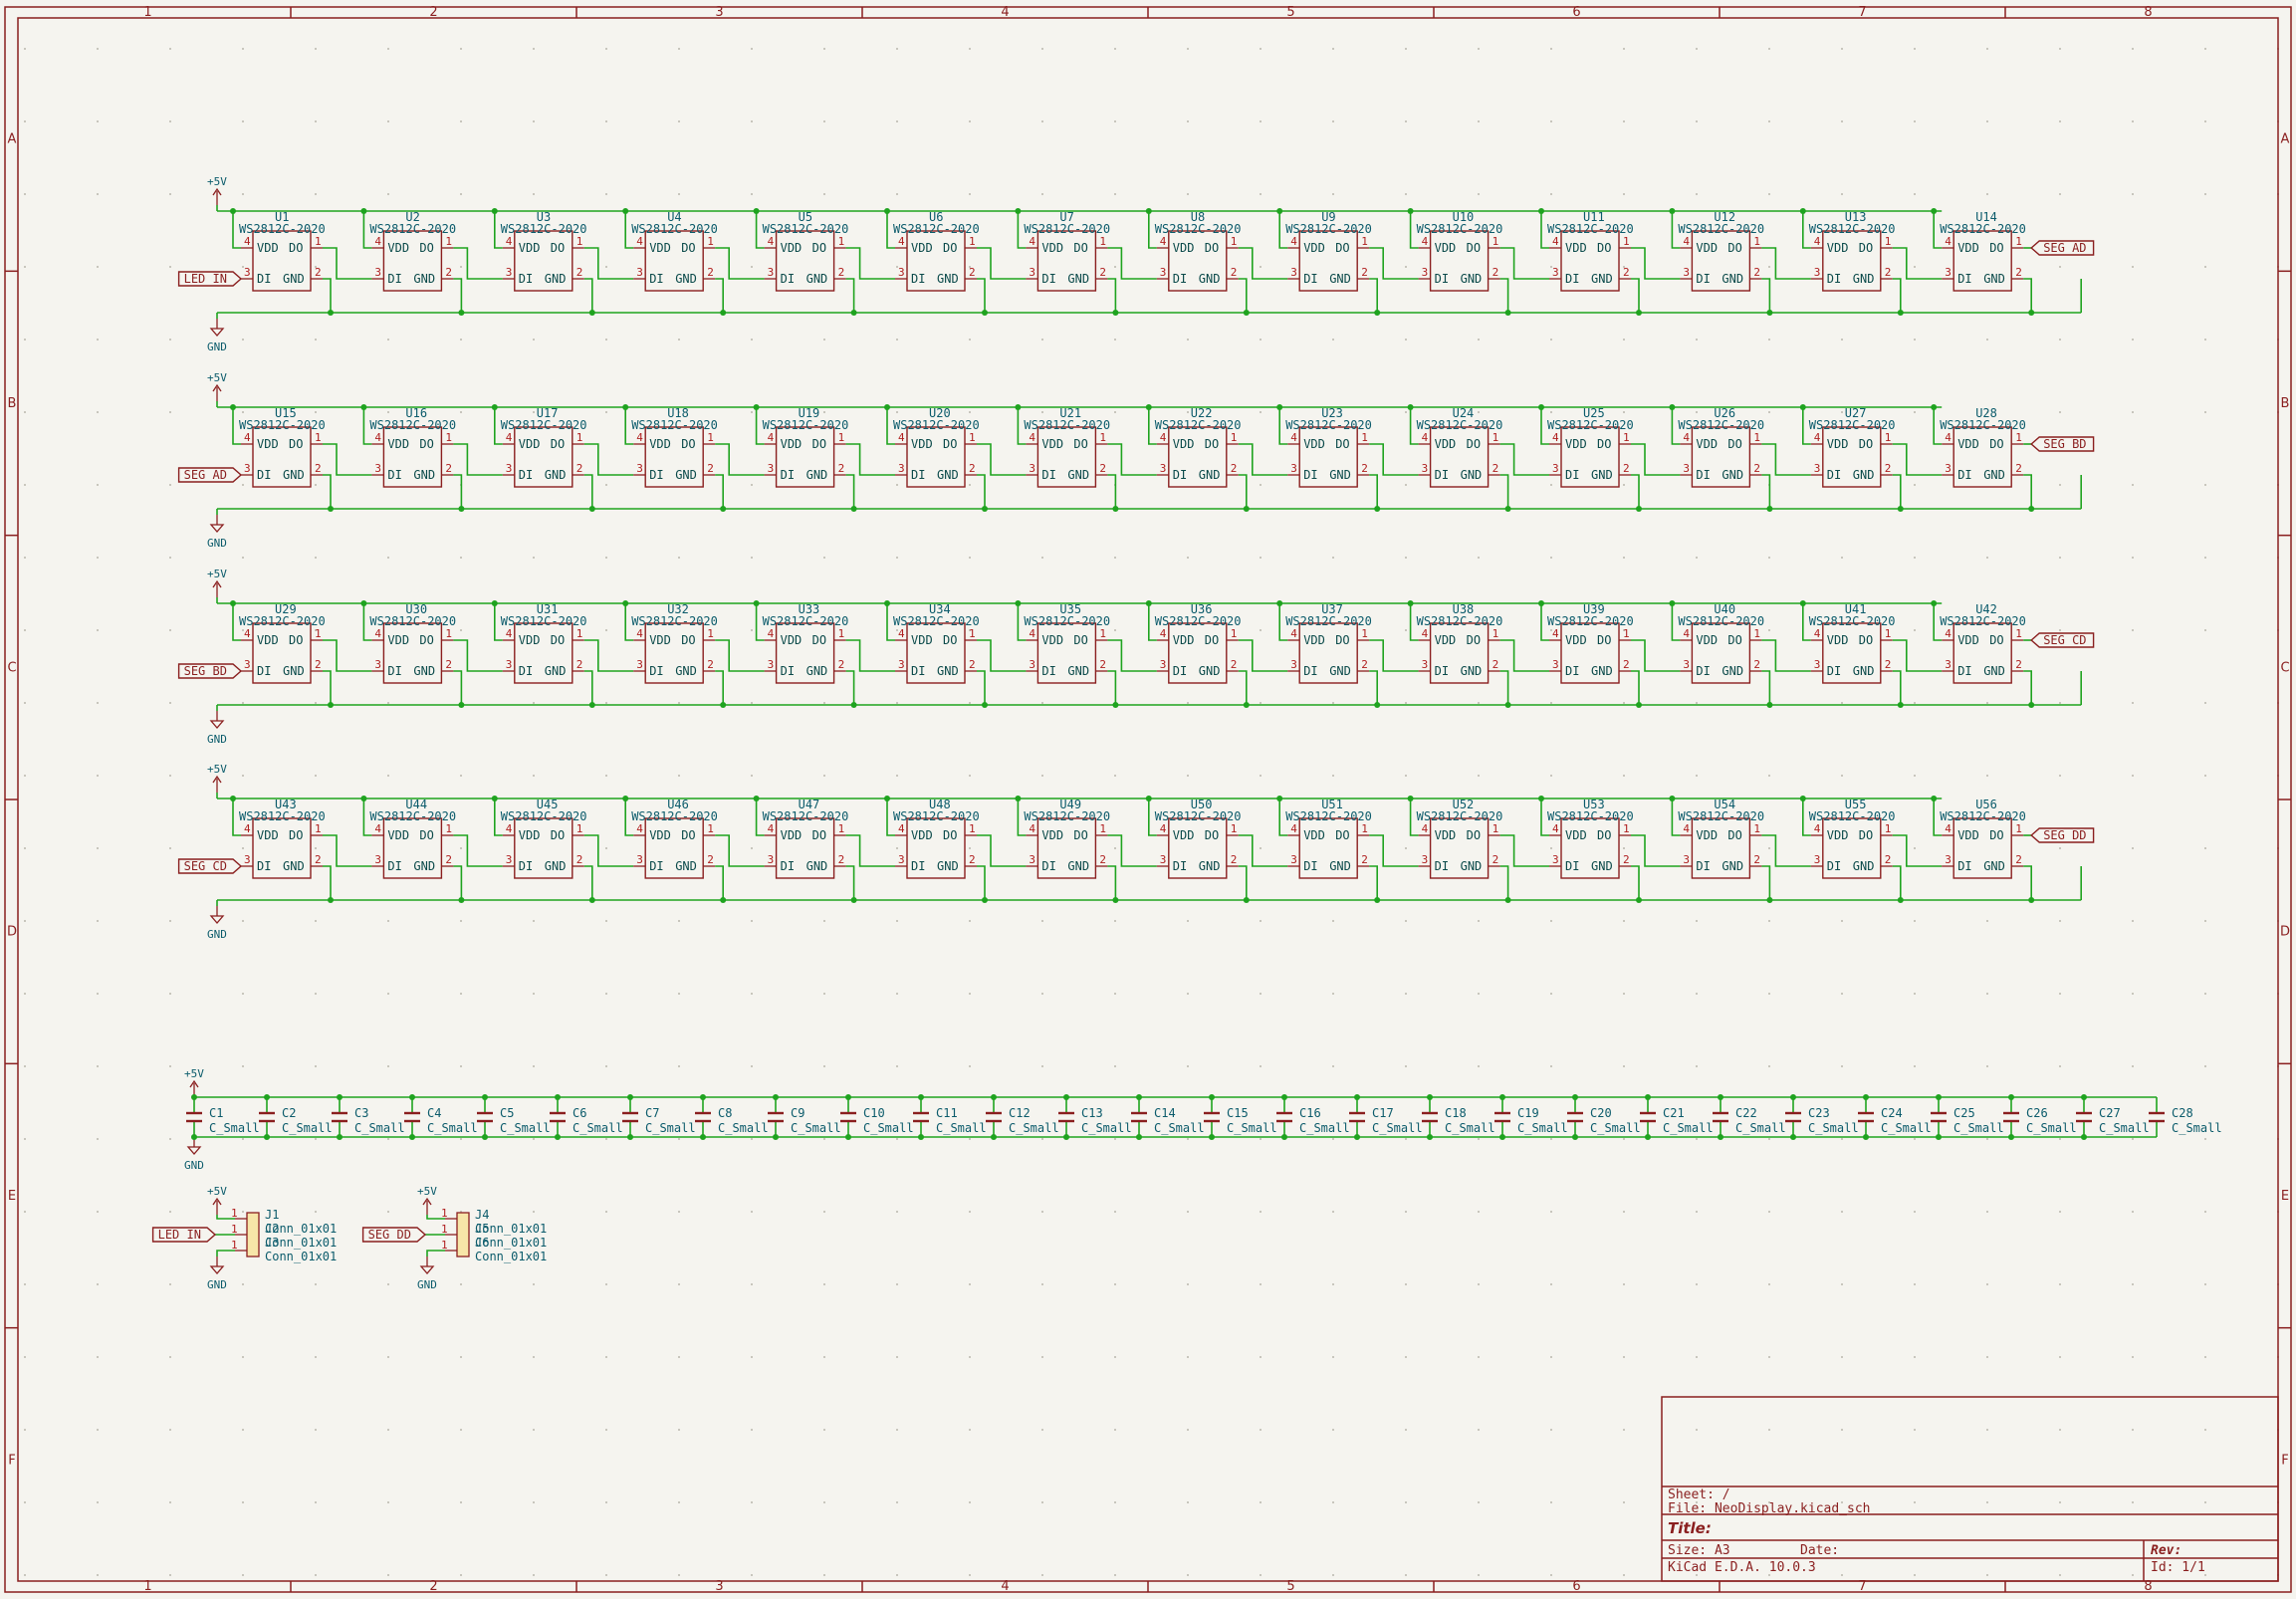  I want to click on led-u17: U17WS2812C-20204312VDD DODI GND, so click(562, 458).